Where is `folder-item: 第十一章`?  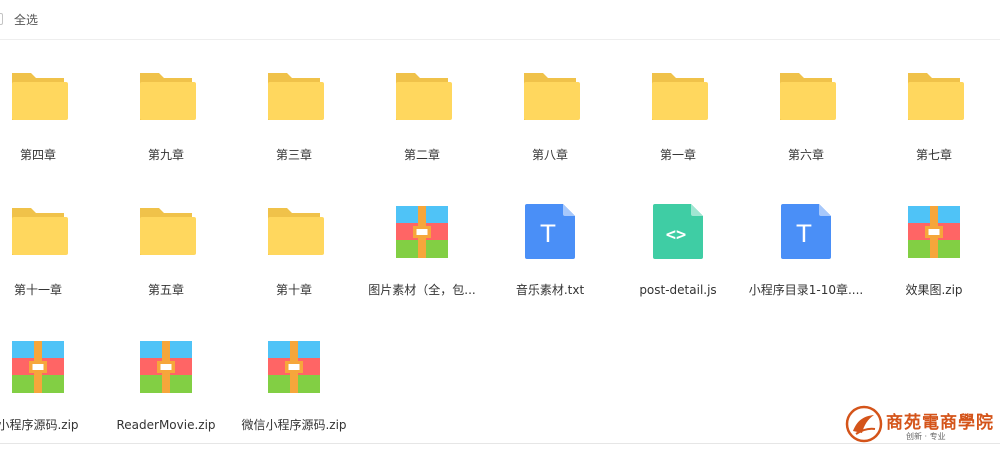
folder-item: 第十一章 is located at coordinates (51, 262).